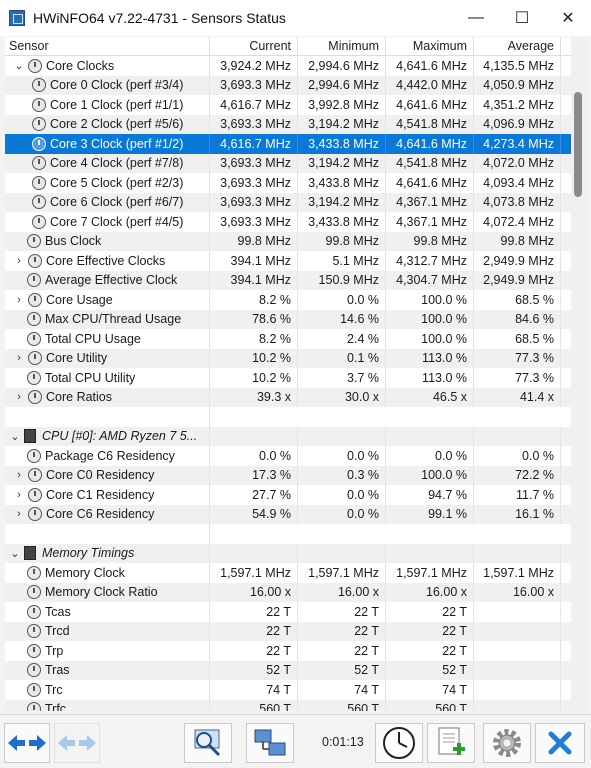 The image size is (591, 768). I want to click on close-sensors-button, so click(560, 743).